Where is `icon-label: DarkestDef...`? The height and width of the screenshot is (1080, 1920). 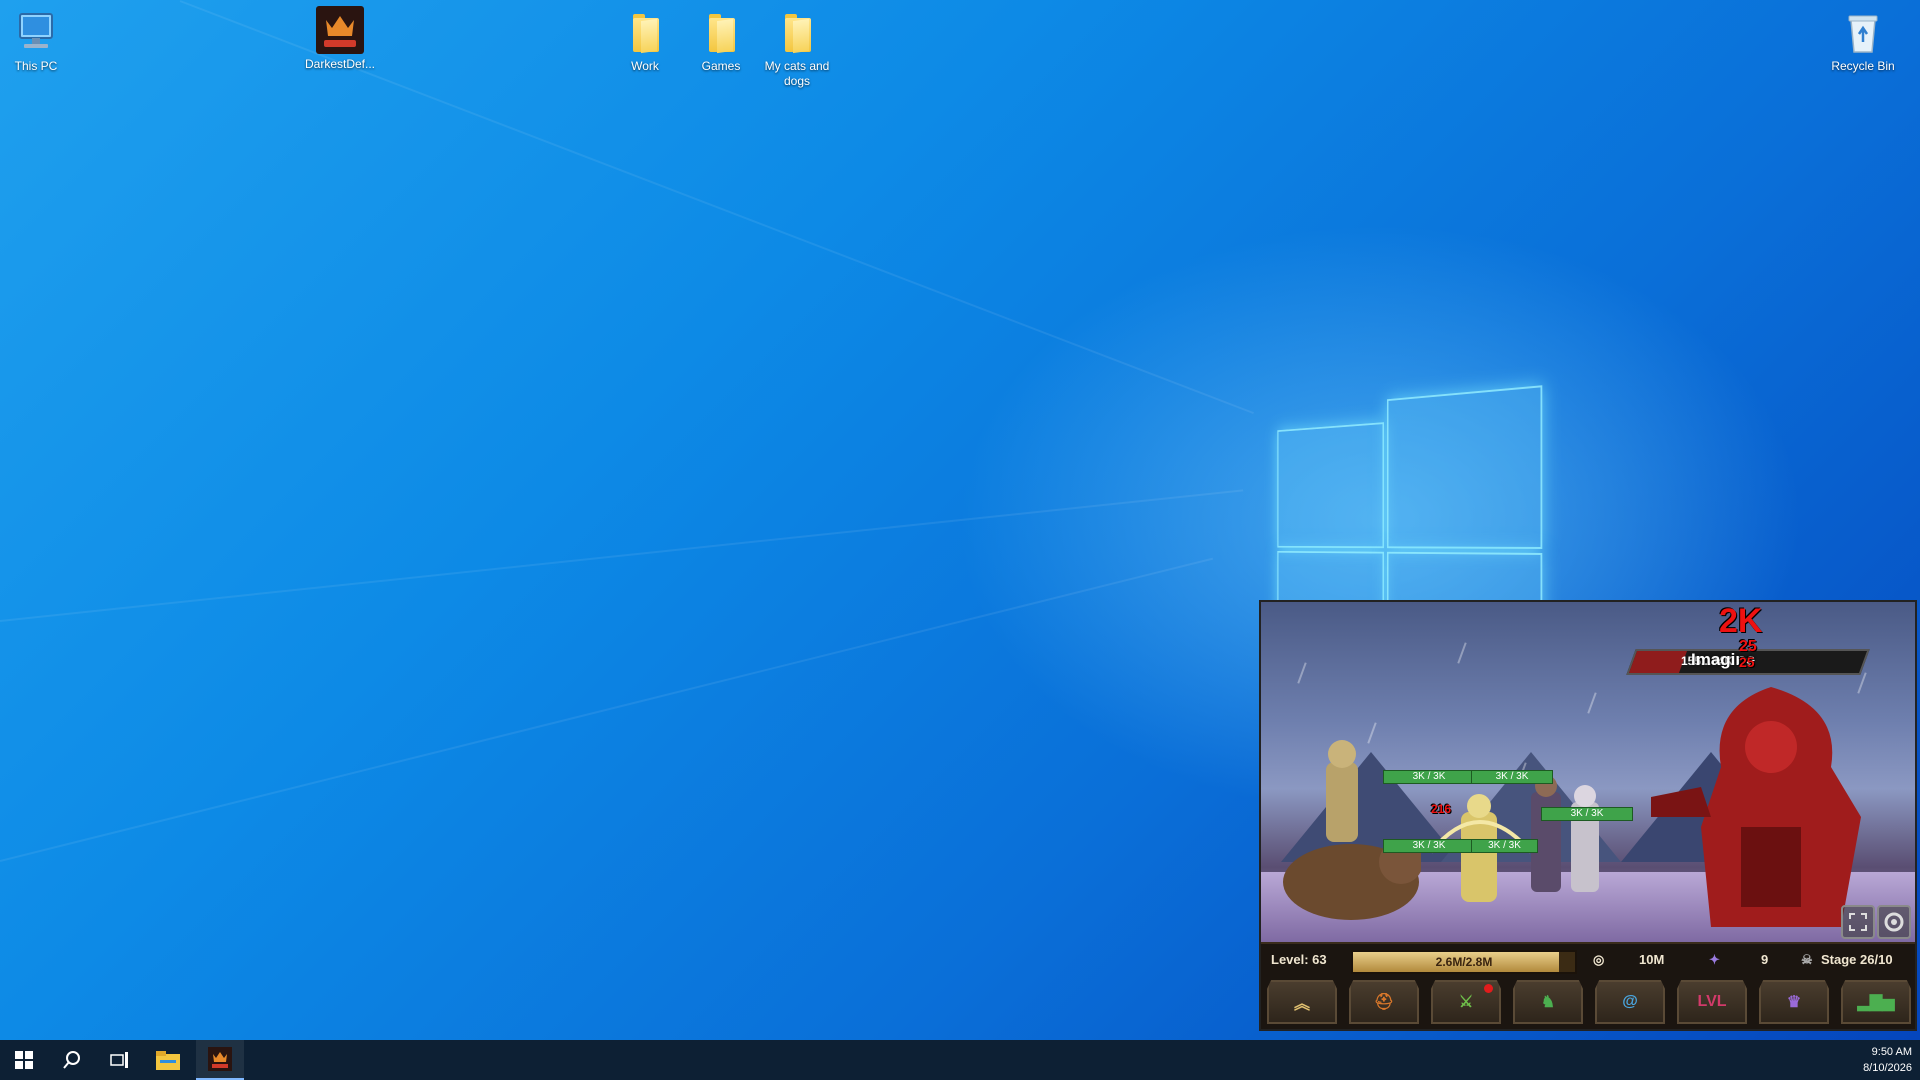
icon-label: DarkestDef... is located at coordinates (340, 64).